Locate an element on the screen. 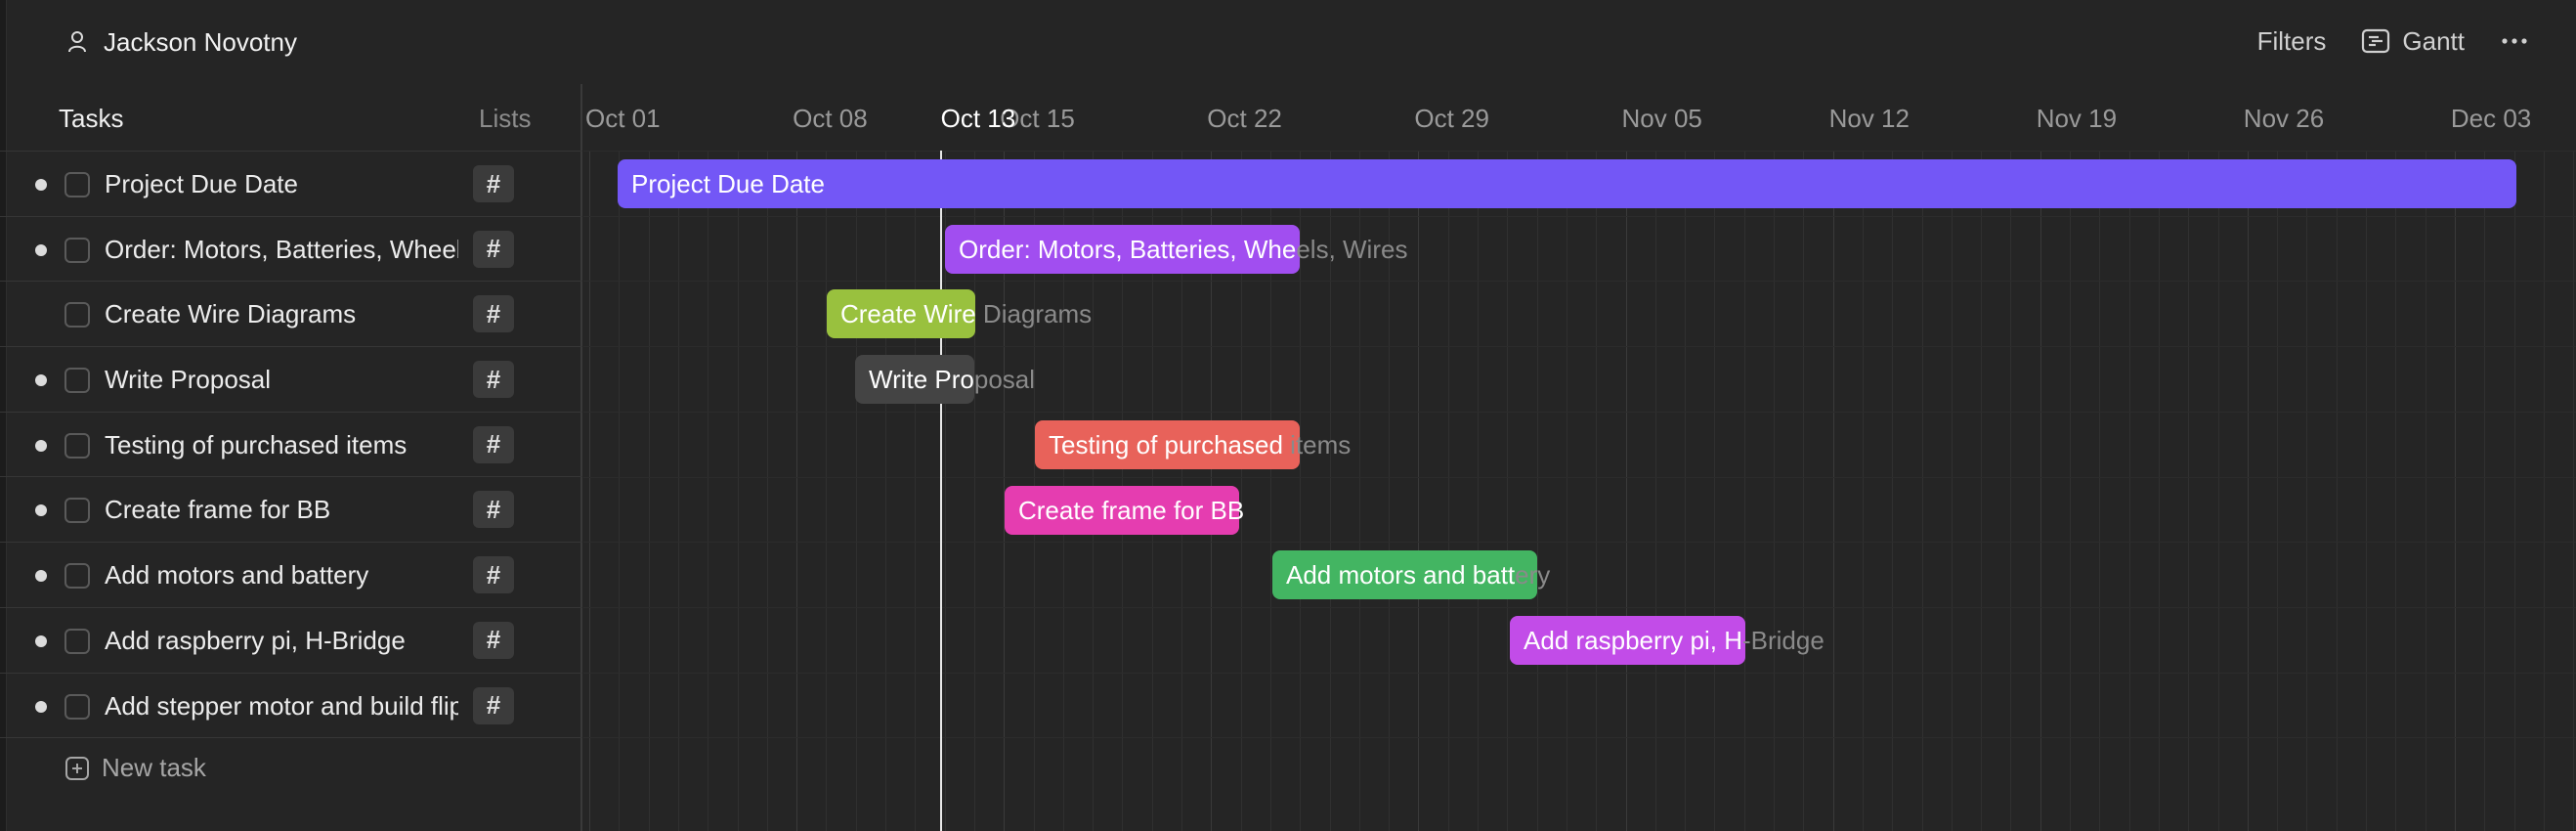 This screenshot has height=831, width=2576. user-info: Jackson Novotny is located at coordinates (181, 42).